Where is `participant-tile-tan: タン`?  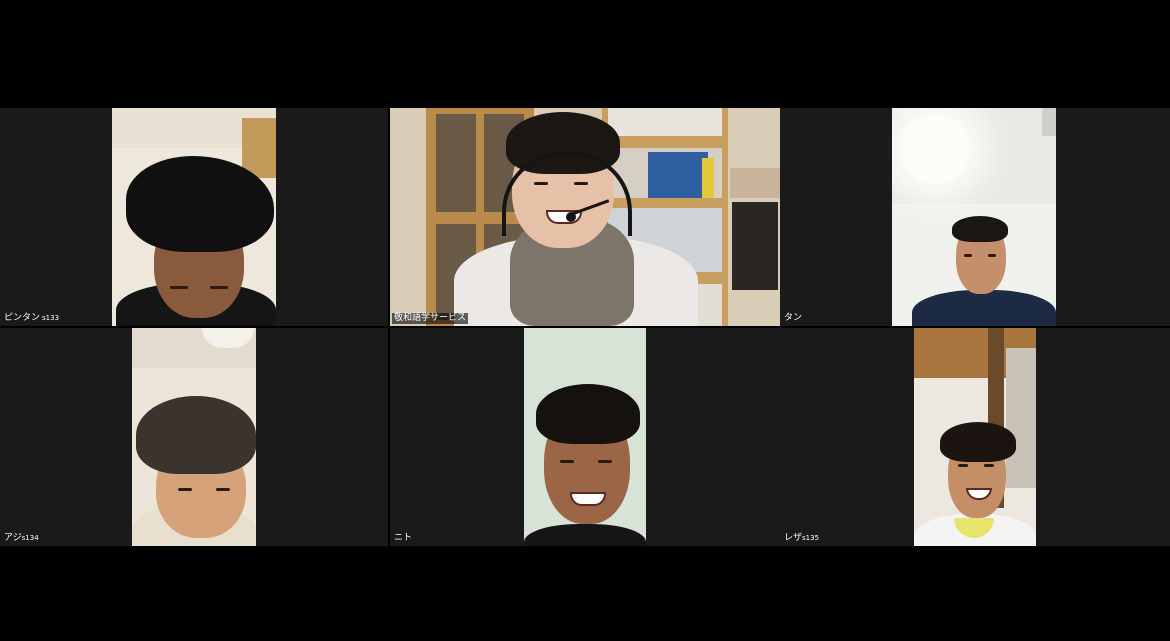 participant-tile-tan: タン is located at coordinates (975, 217).